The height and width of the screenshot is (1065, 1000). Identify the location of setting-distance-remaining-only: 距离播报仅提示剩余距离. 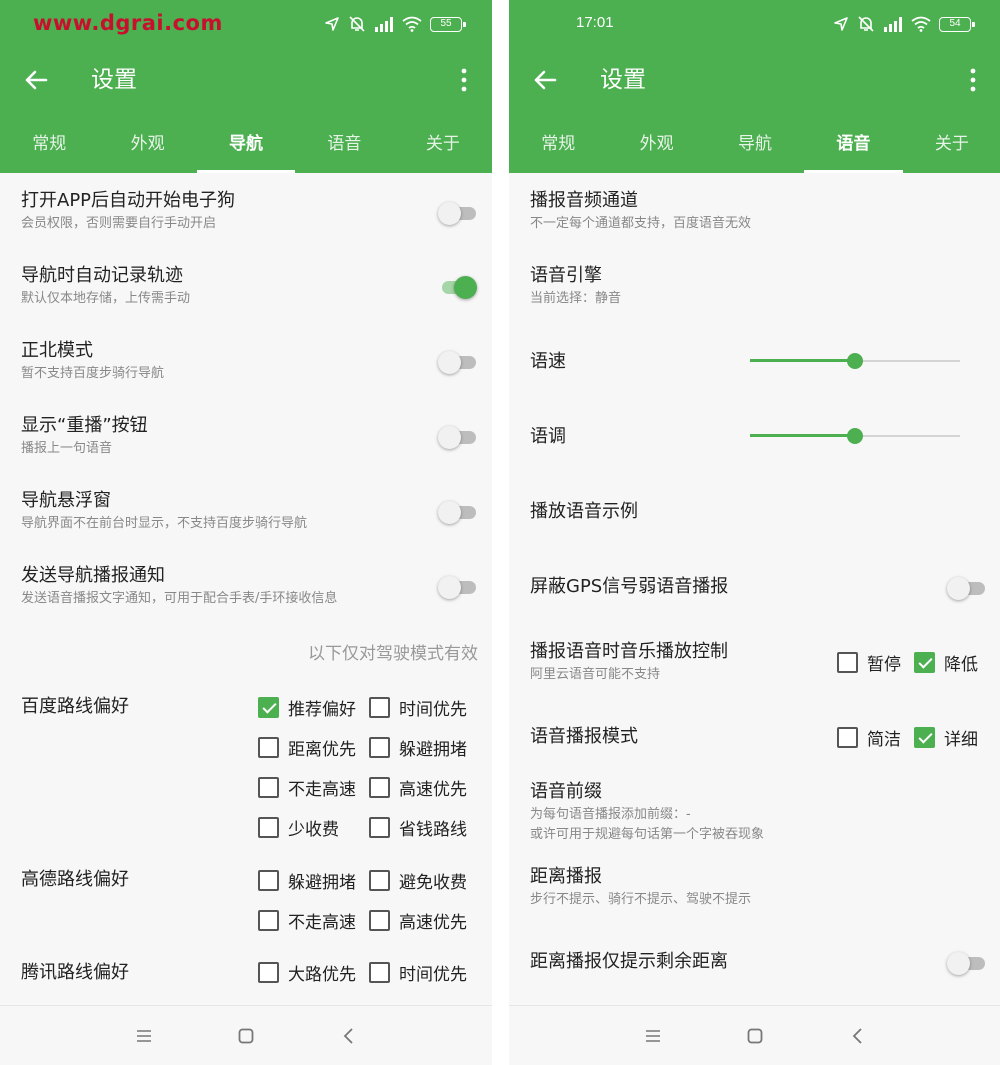
(755, 962).